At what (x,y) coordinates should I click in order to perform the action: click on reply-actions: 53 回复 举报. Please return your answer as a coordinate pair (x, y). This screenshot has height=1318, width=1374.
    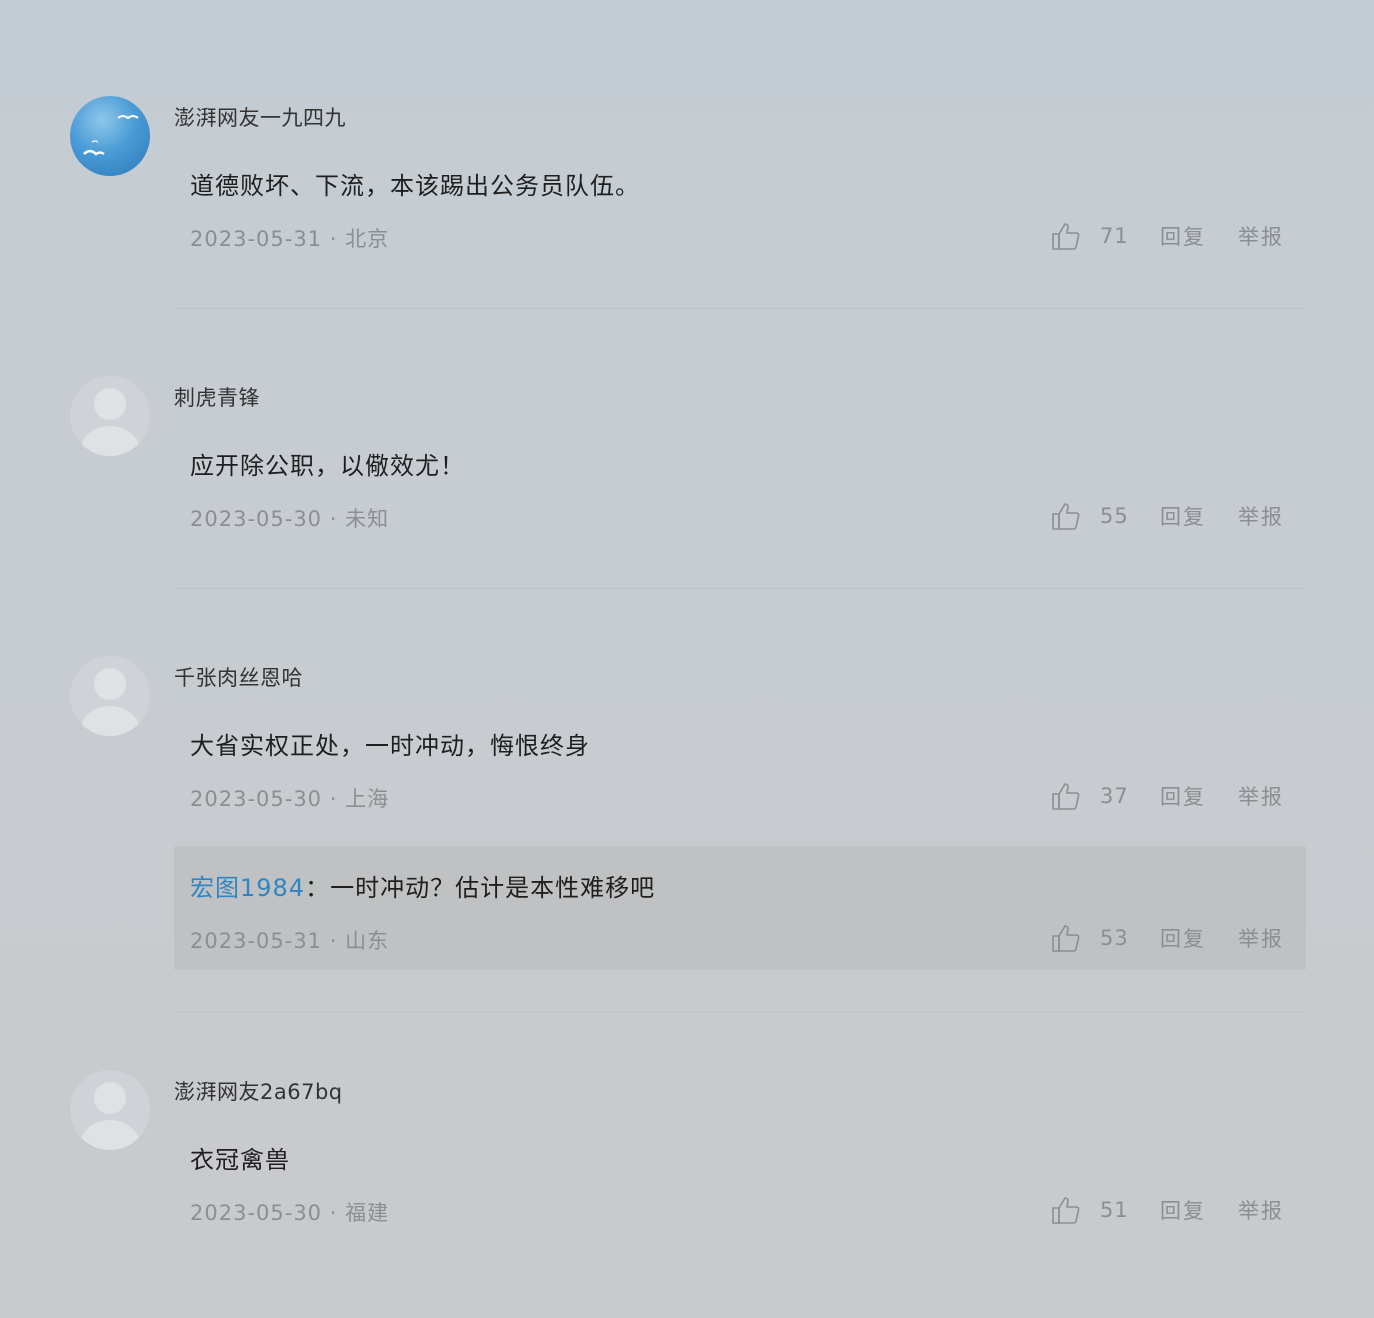
    Looking at the image, I should click on (1167, 938).